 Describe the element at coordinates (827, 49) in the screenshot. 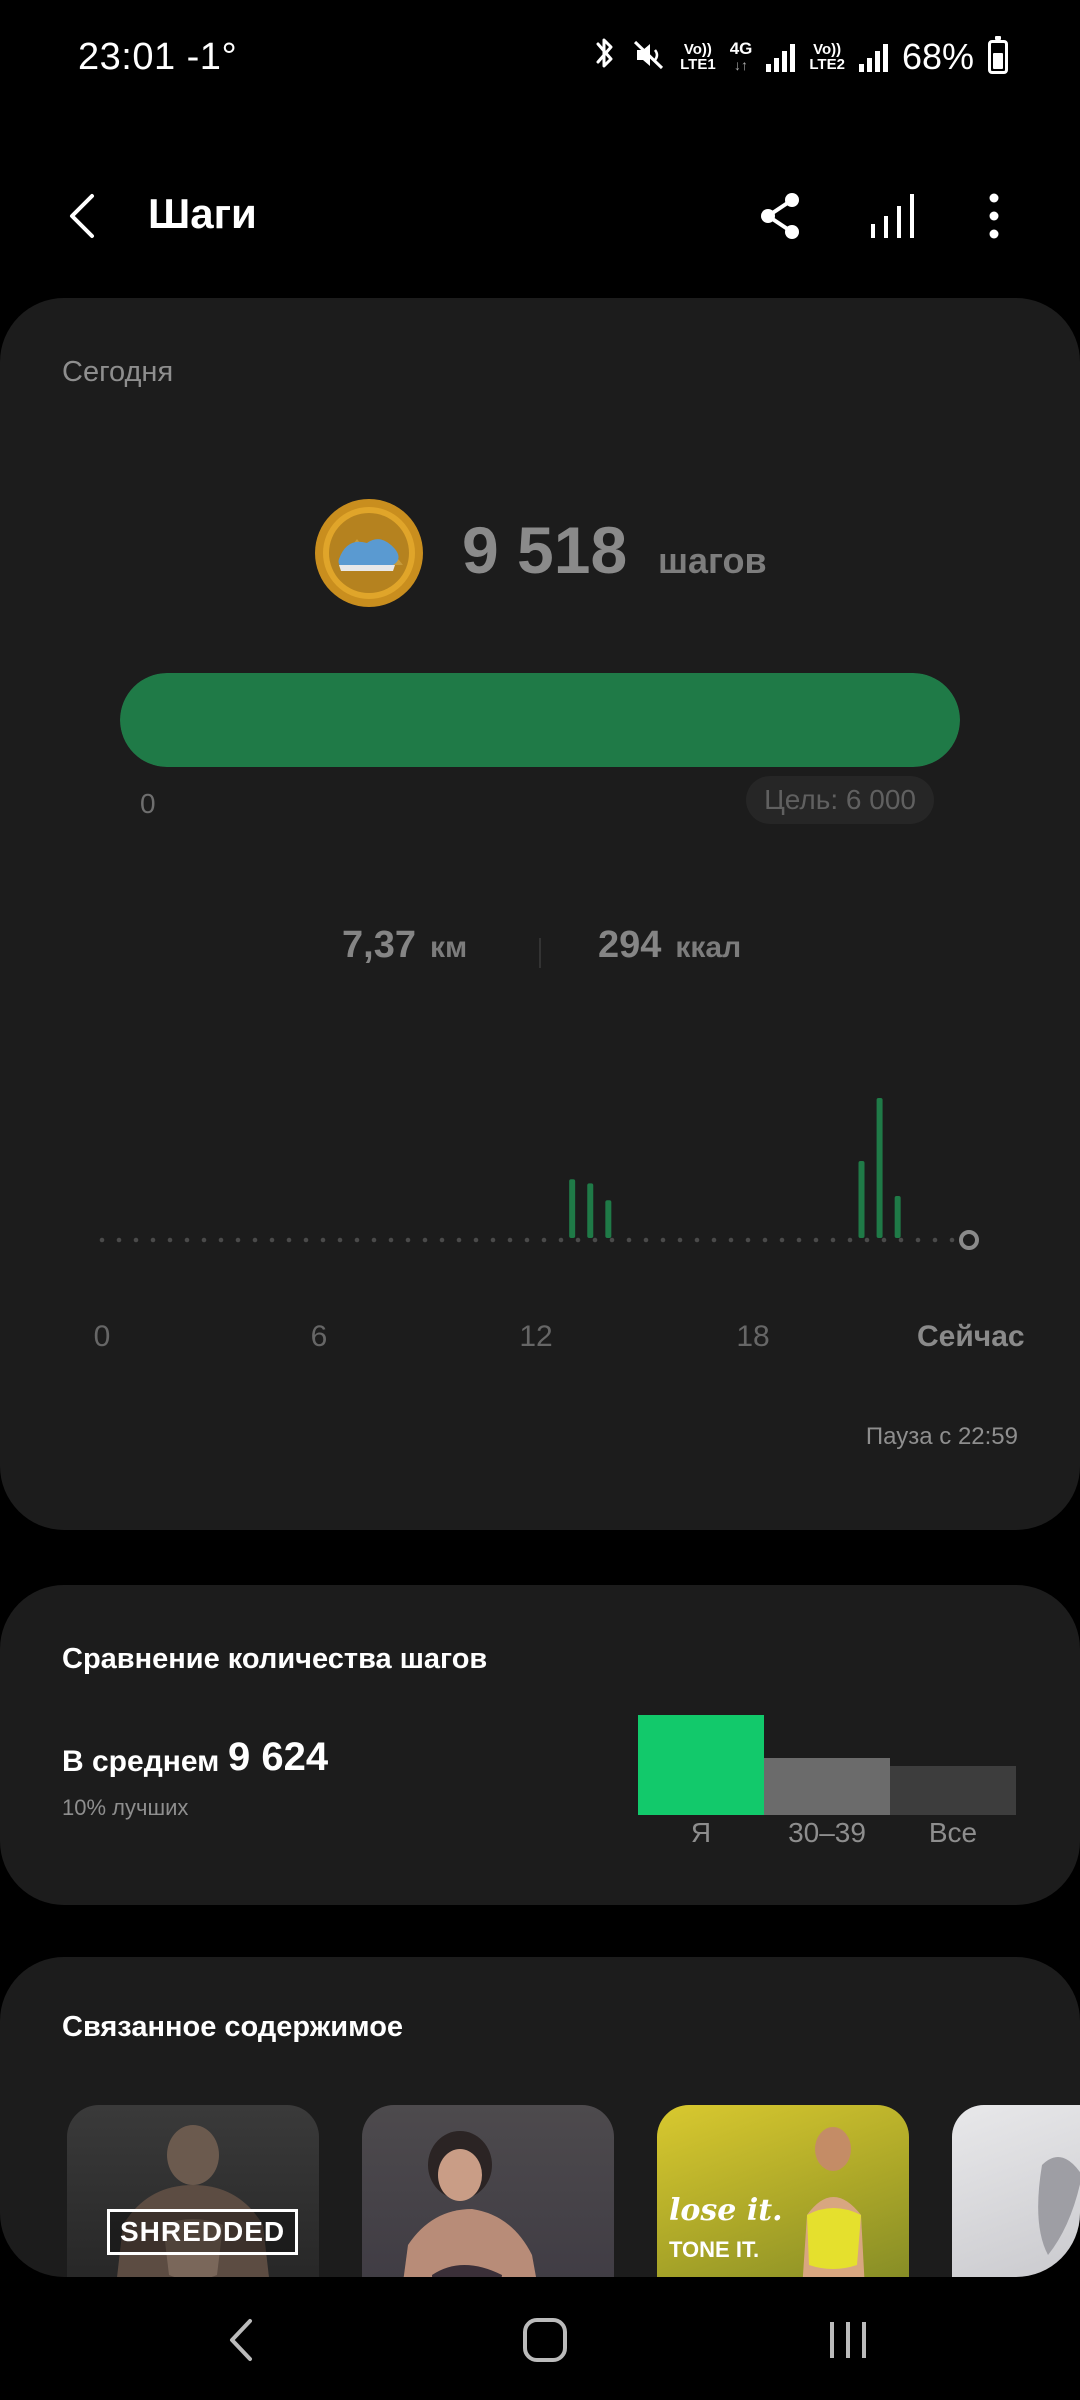

I see `sim2-volte: Vo))` at that location.